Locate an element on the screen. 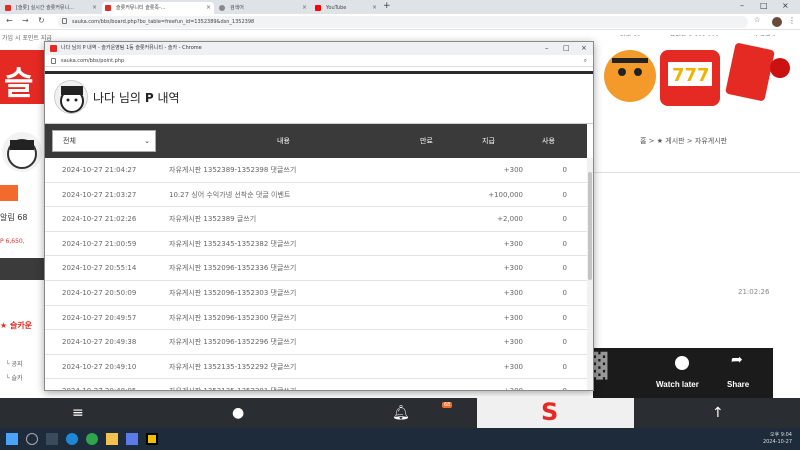  home-logo-button: S is located at coordinates (555, 413).